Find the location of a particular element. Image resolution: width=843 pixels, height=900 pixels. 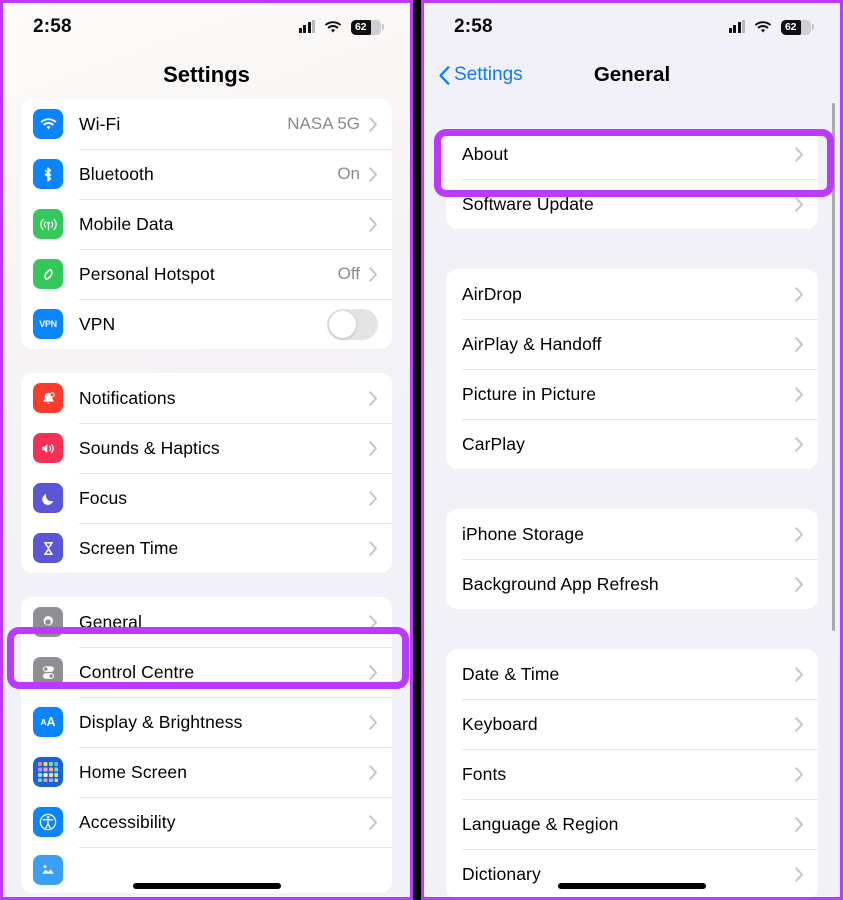

list-item-fonts: Fonts is located at coordinates (632, 774).